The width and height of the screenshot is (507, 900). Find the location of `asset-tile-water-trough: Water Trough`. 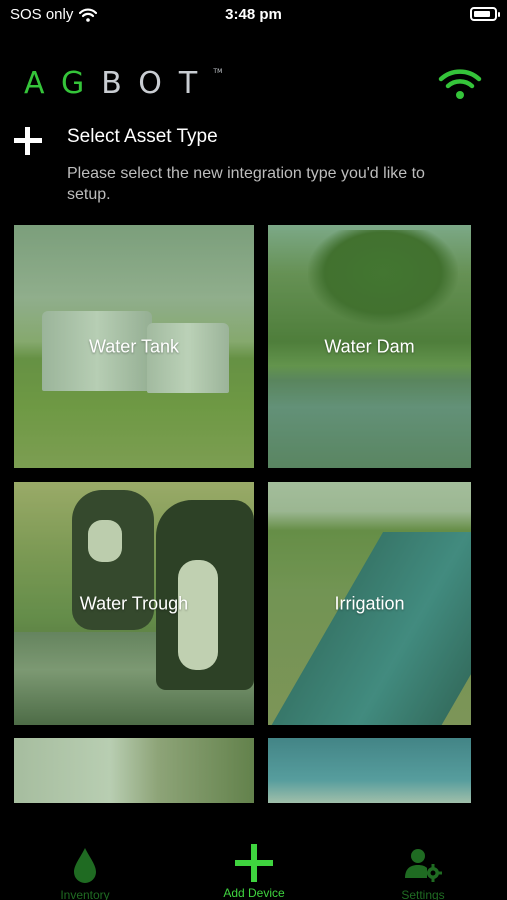

asset-tile-water-trough: Water Trough is located at coordinates (134, 603).